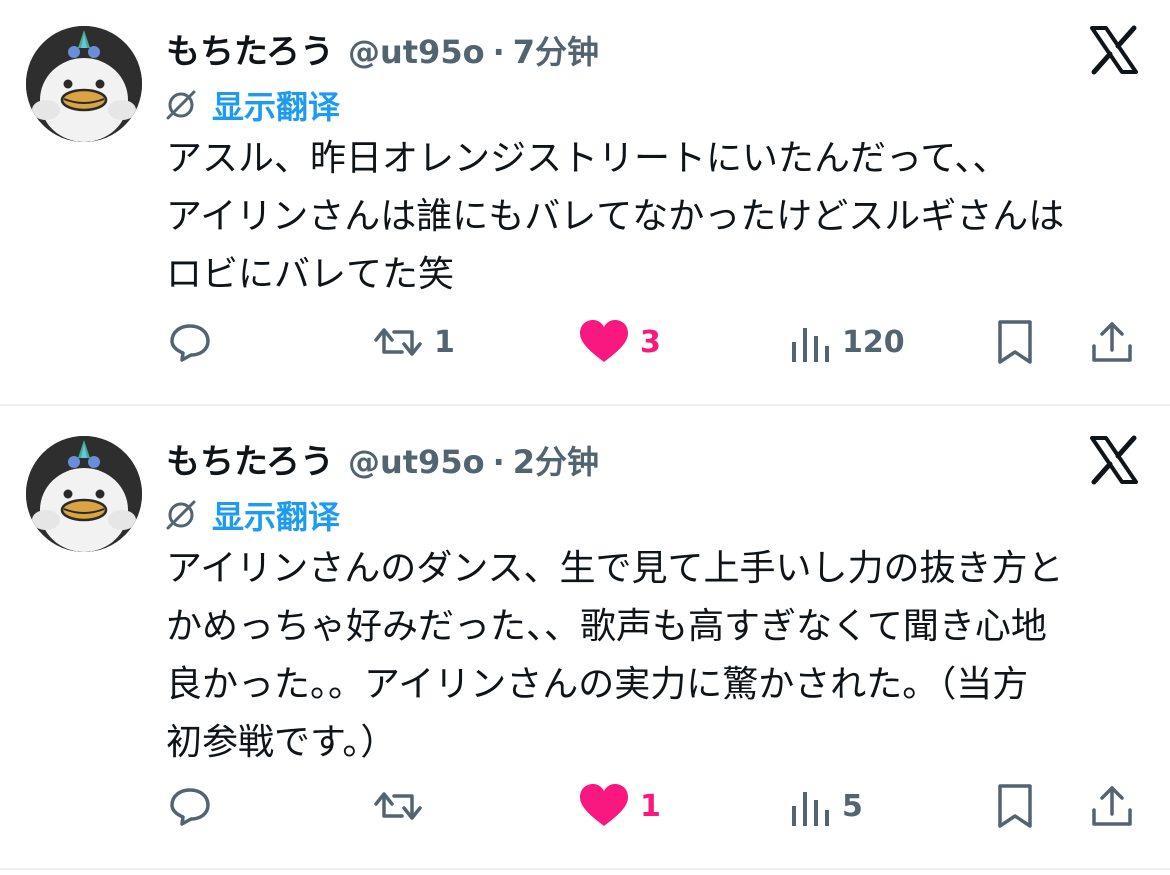  What do you see at coordinates (587, 158) in the screenshot?
I see `tweet-text-line: アスル、昨日オレンジストリートにいたんだって、、` at bounding box center [587, 158].